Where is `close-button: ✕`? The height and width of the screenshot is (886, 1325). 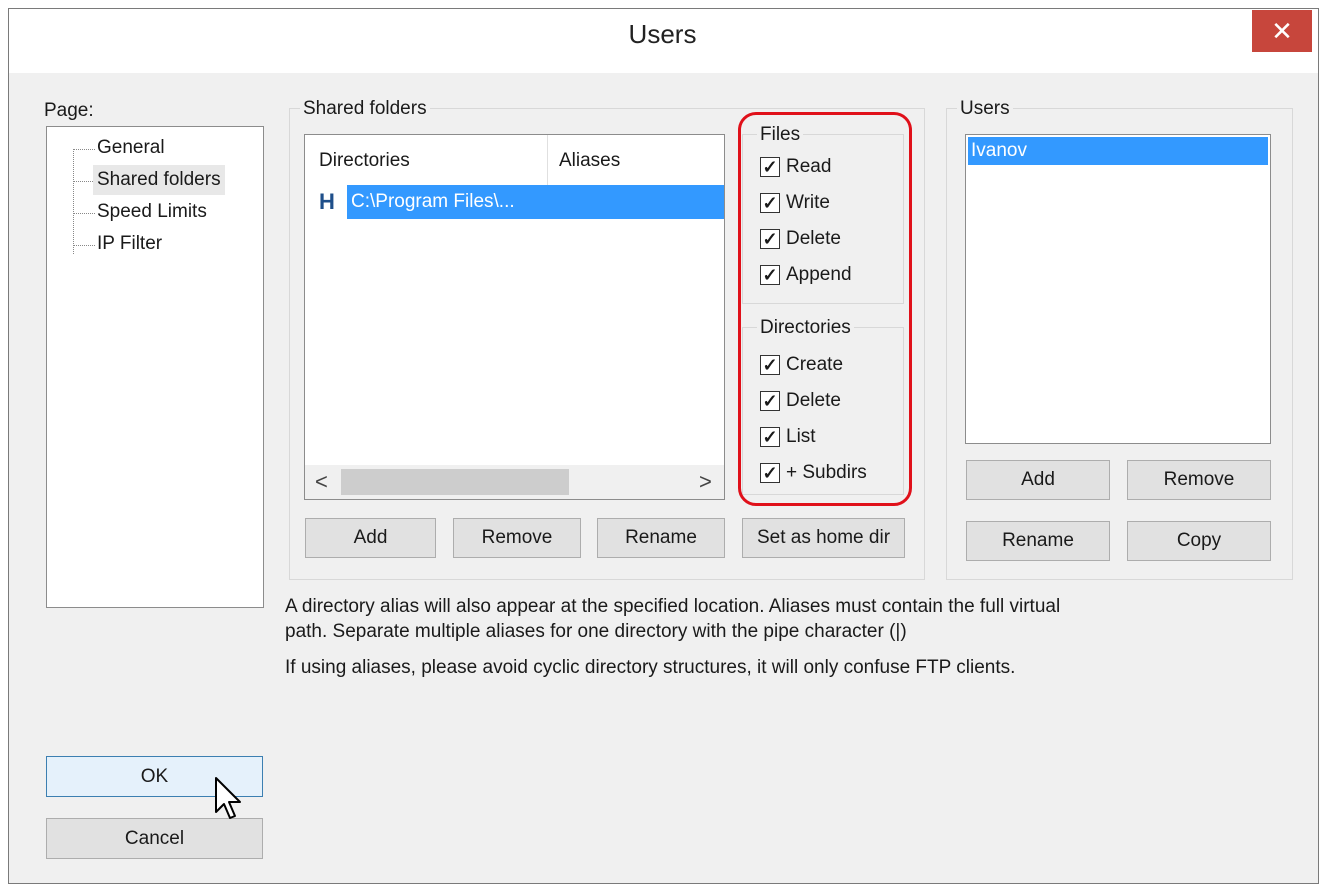 close-button: ✕ is located at coordinates (1282, 31).